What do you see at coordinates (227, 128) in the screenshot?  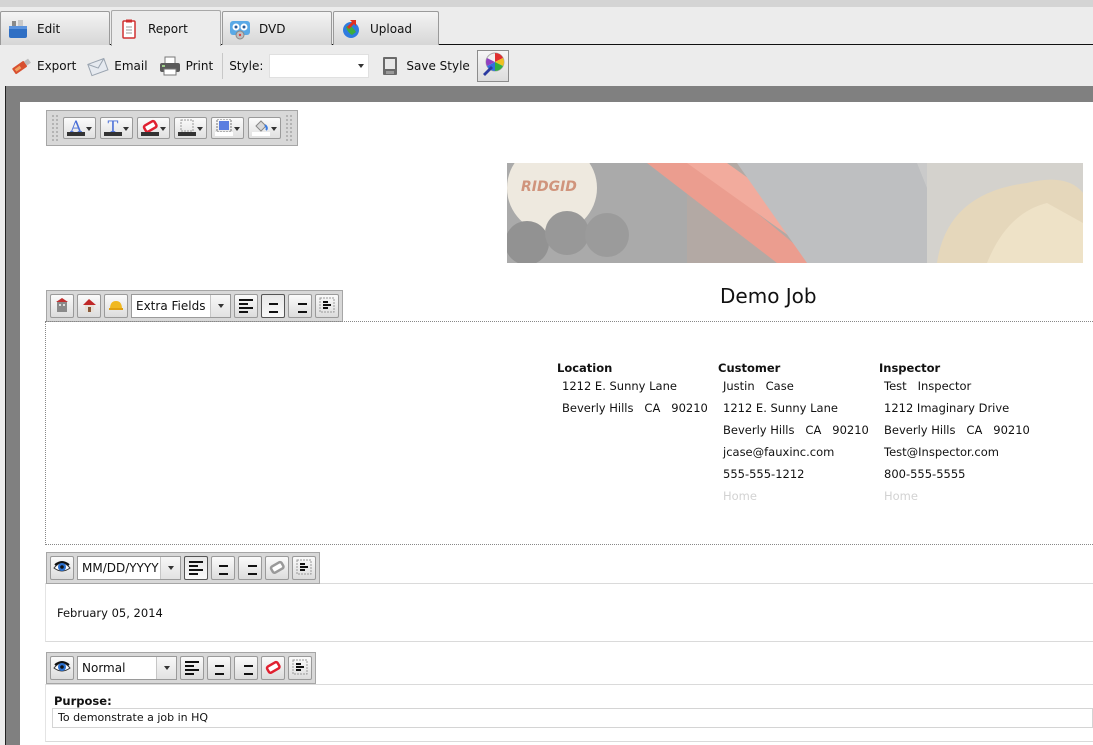 I see `fill-button` at bounding box center [227, 128].